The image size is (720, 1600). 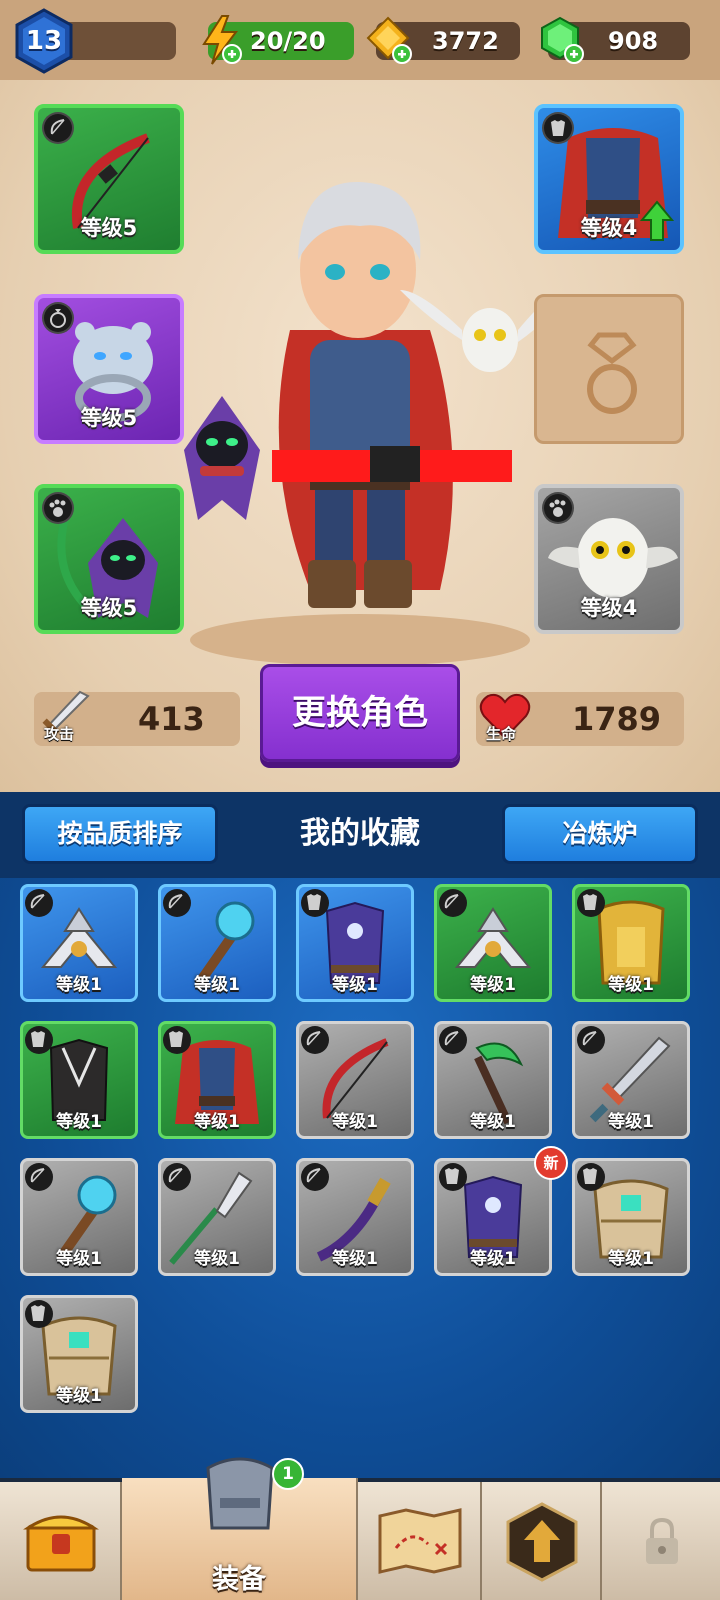 What do you see at coordinates (389, 40) in the screenshot?
I see `gold-ticket-icon` at bounding box center [389, 40].